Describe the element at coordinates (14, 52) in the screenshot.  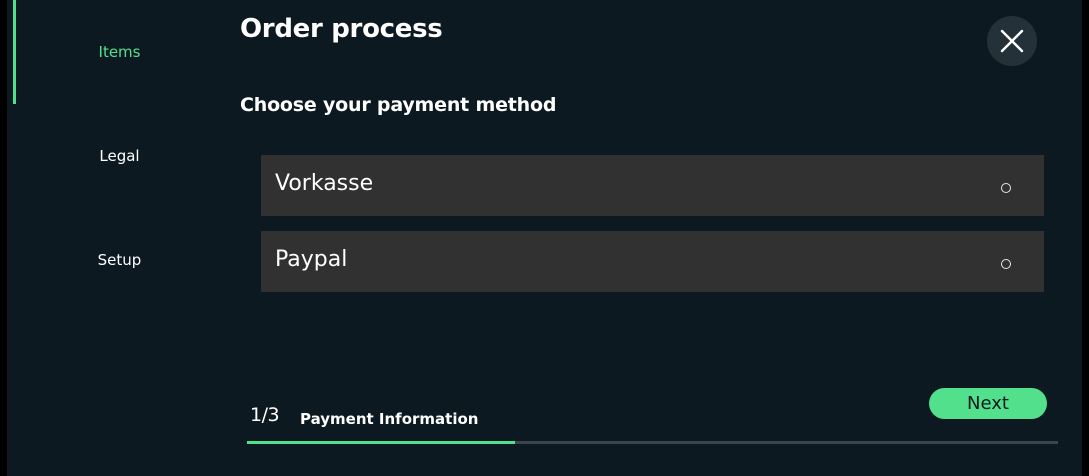
I see `active-indicator` at that location.